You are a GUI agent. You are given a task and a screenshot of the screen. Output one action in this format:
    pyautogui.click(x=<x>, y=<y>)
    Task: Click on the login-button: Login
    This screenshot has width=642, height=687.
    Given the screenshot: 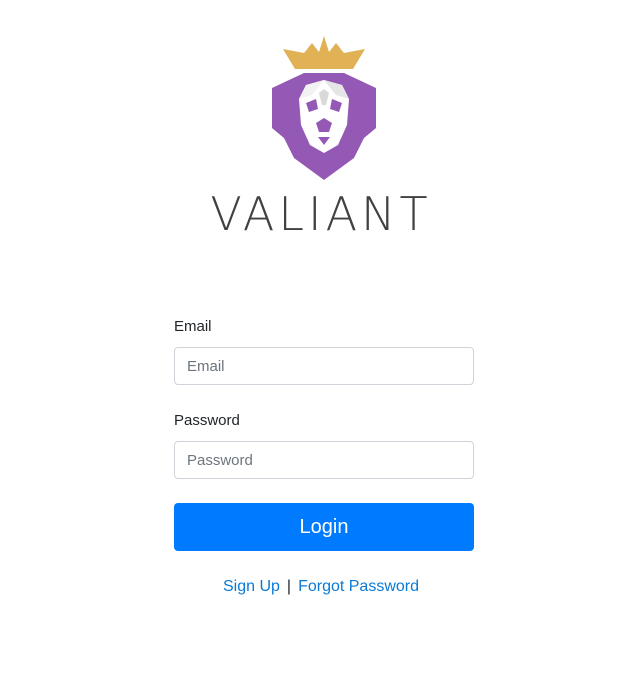 What is the action you would take?
    pyautogui.click(x=324, y=527)
    